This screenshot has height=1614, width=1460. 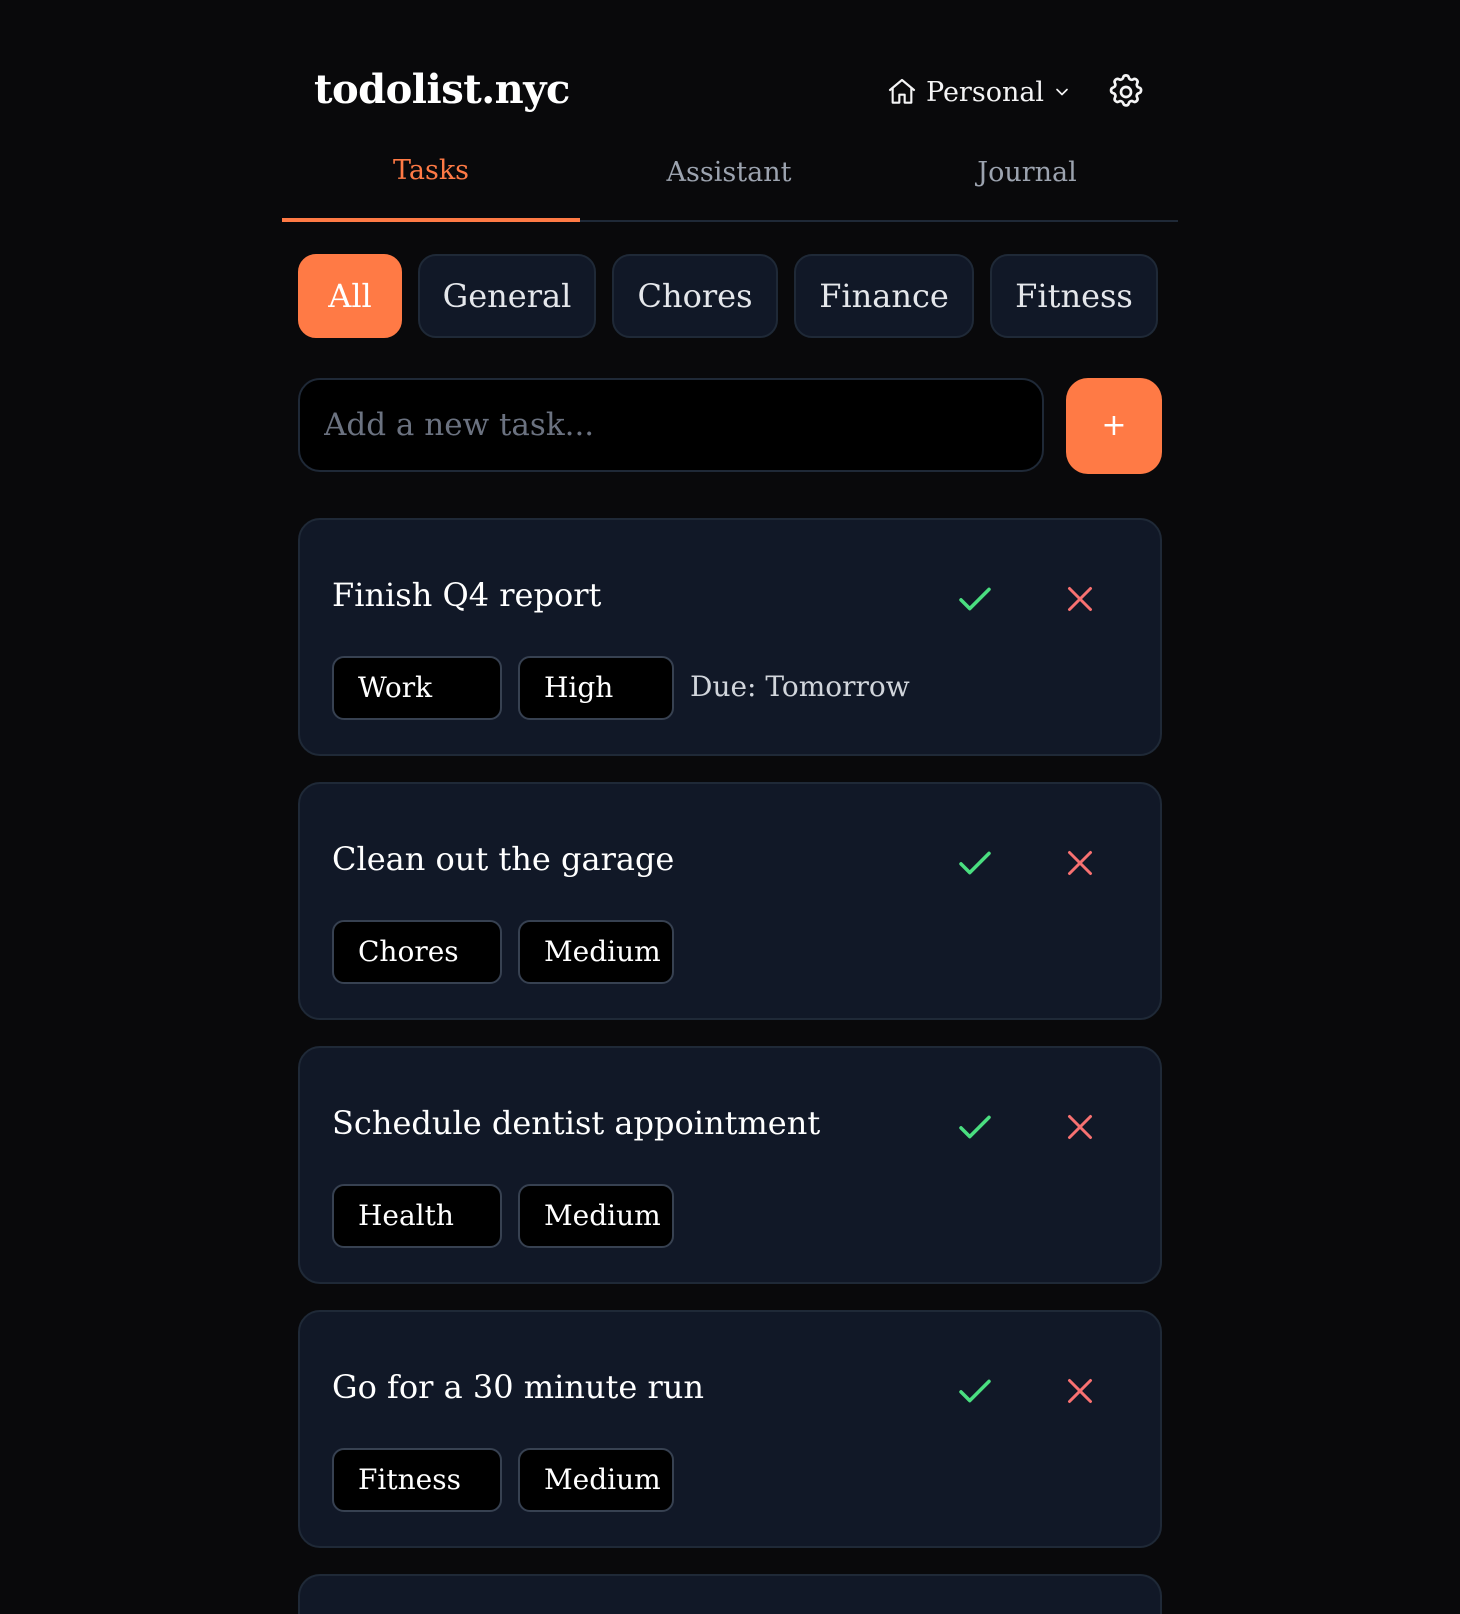 What do you see at coordinates (431, 181) in the screenshot?
I see `tab-tasks: Tasks` at bounding box center [431, 181].